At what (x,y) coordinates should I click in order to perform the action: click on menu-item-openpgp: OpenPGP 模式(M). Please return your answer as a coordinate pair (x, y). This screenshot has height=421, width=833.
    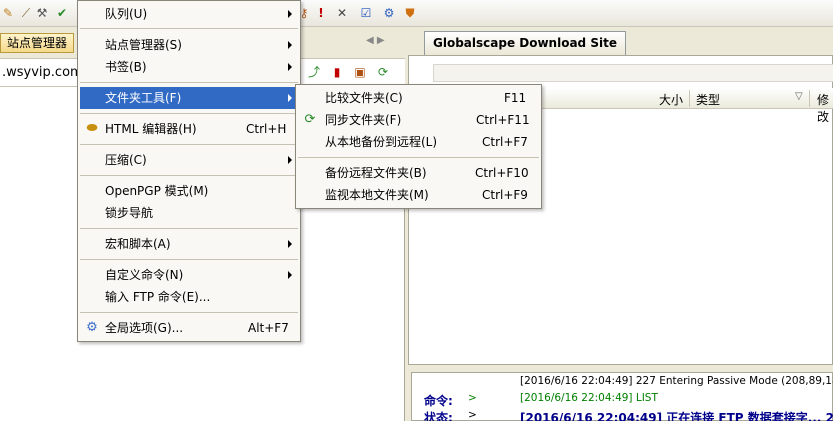
    Looking at the image, I should click on (189, 191).